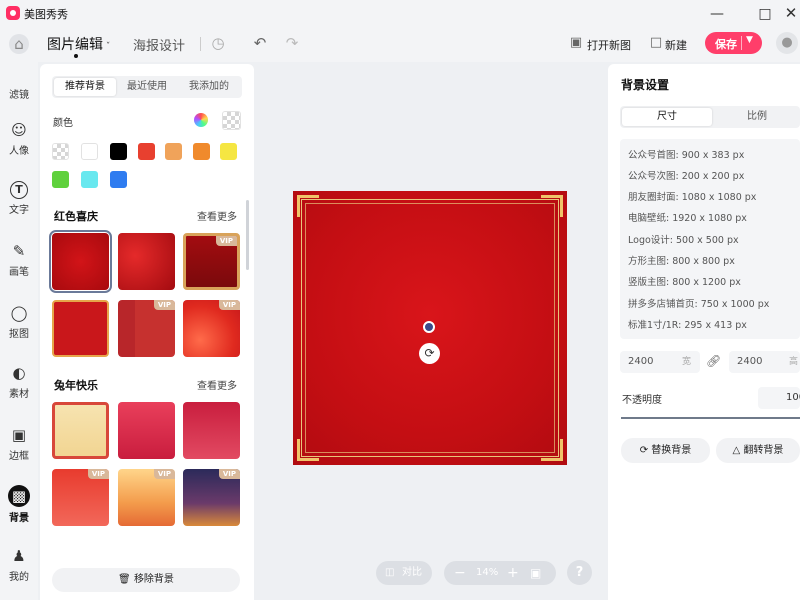 The width and height of the screenshot is (800, 600). I want to click on tab-image-edit: 图片编辑 ˇ, so click(78, 44).